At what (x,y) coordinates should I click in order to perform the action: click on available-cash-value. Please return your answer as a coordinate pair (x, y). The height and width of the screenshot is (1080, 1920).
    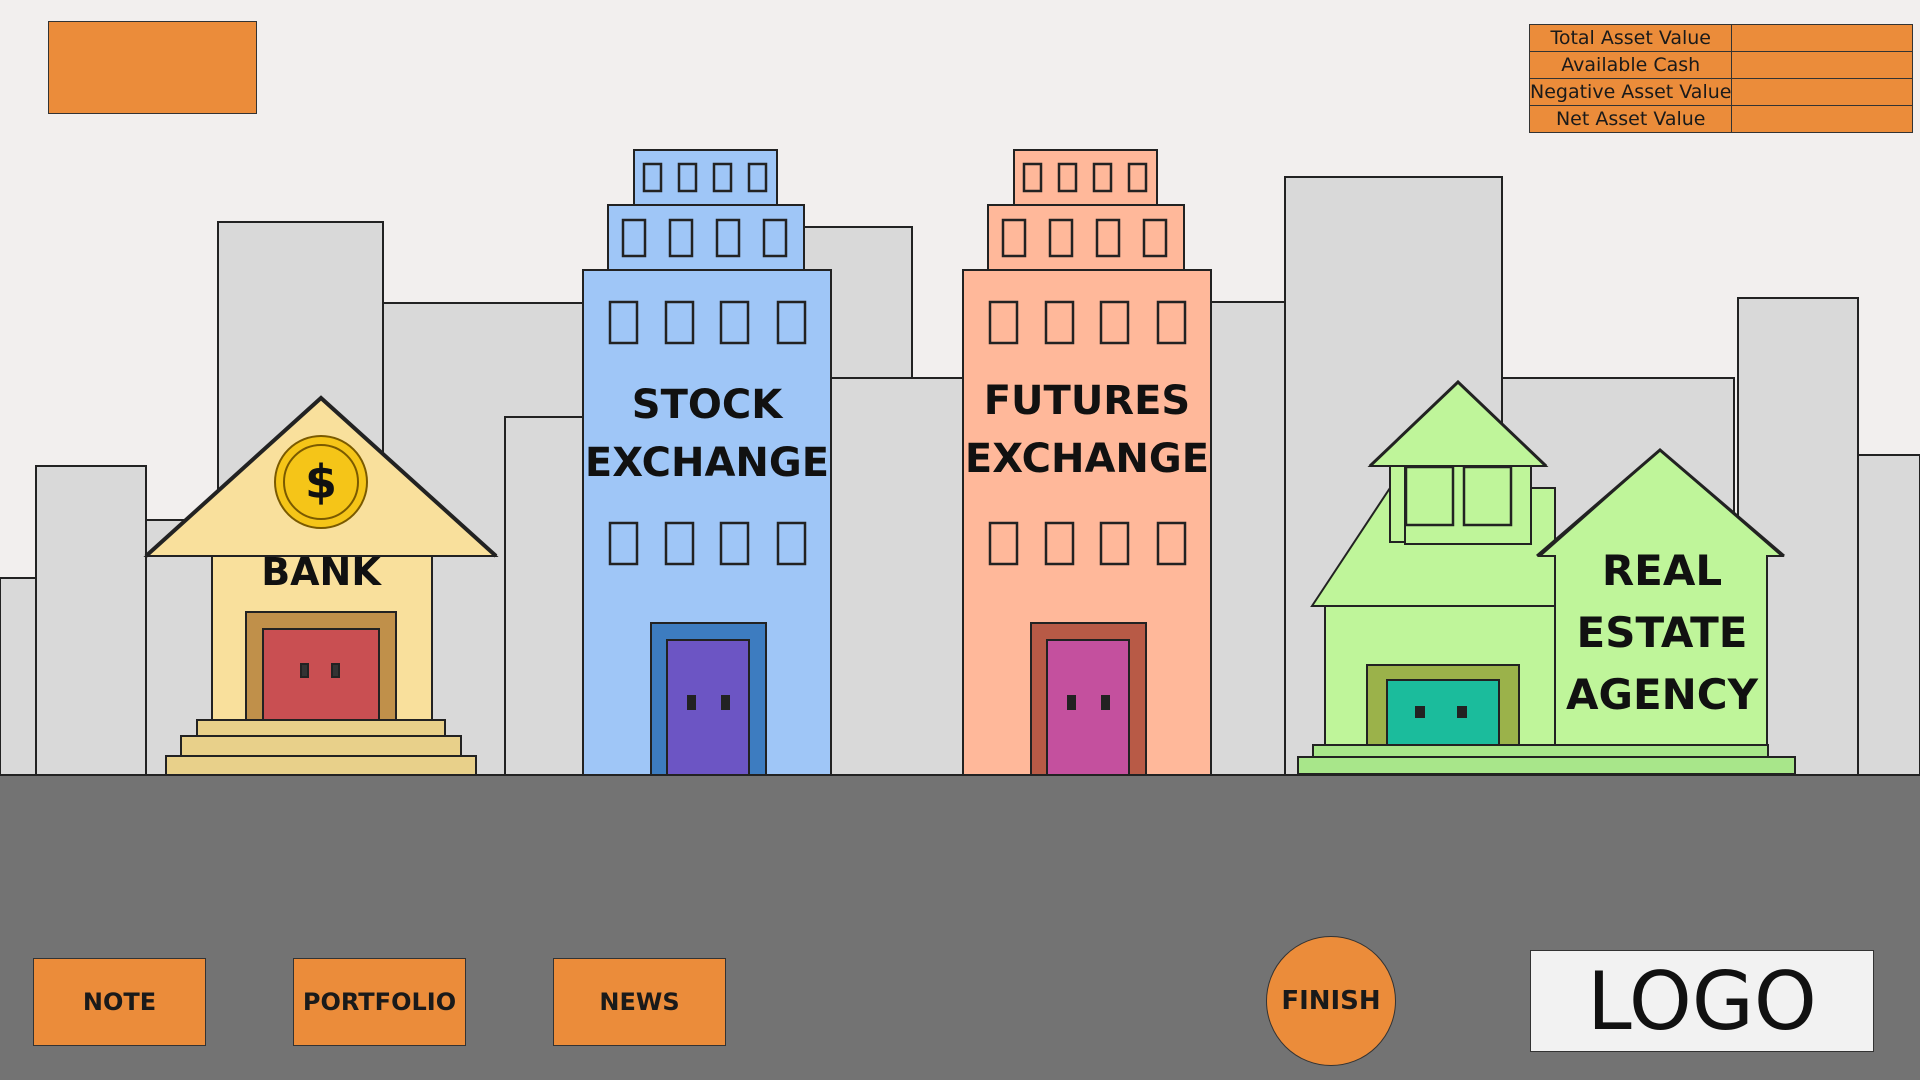
    Looking at the image, I should click on (1822, 65).